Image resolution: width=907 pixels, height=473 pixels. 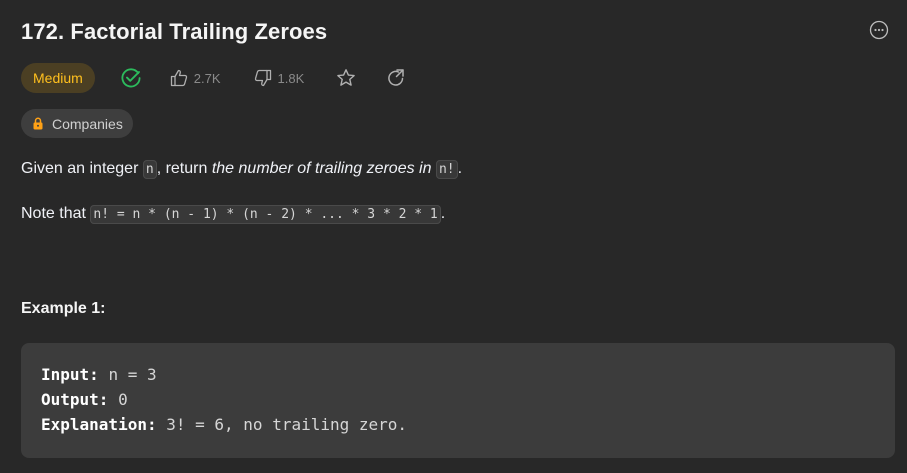 What do you see at coordinates (323, 168) in the screenshot?
I see `description-emphasis: the number of trailing zeroes in` at bounding box center [323, 168].